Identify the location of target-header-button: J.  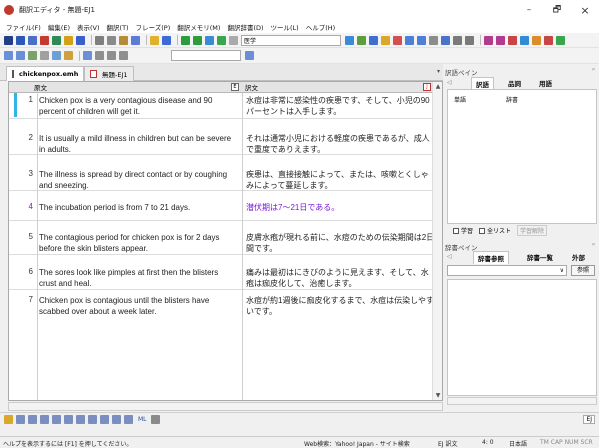
(427, 87).